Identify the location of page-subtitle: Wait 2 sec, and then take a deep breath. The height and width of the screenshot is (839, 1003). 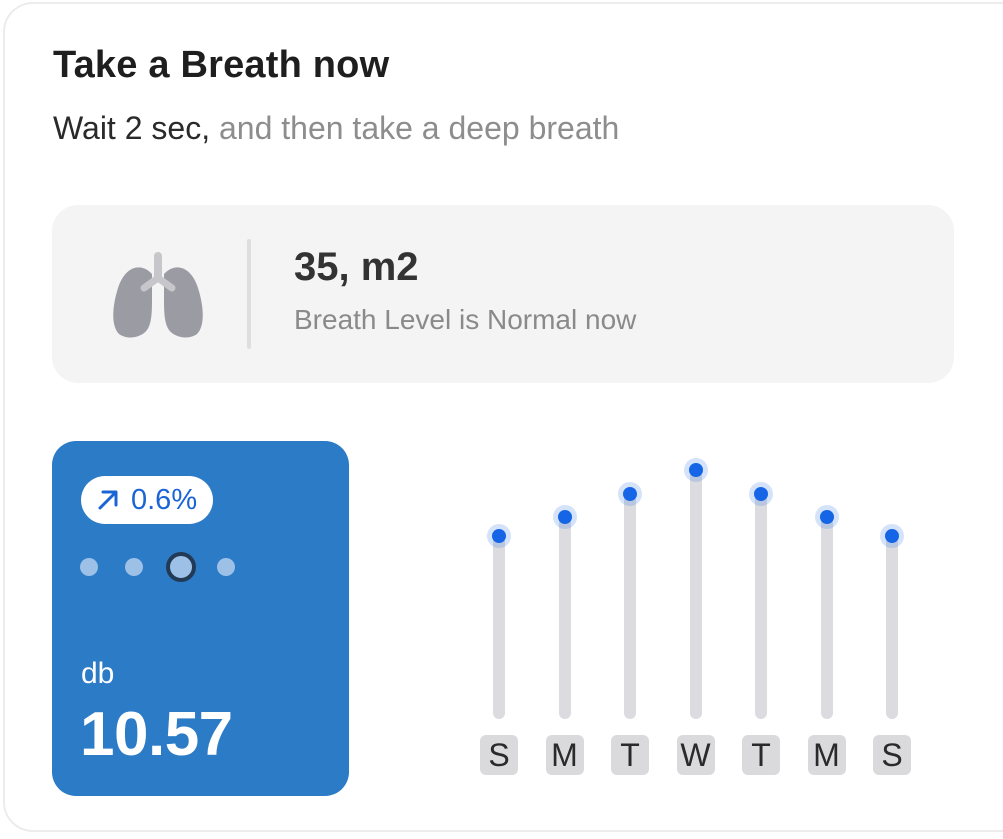
(336, 128).